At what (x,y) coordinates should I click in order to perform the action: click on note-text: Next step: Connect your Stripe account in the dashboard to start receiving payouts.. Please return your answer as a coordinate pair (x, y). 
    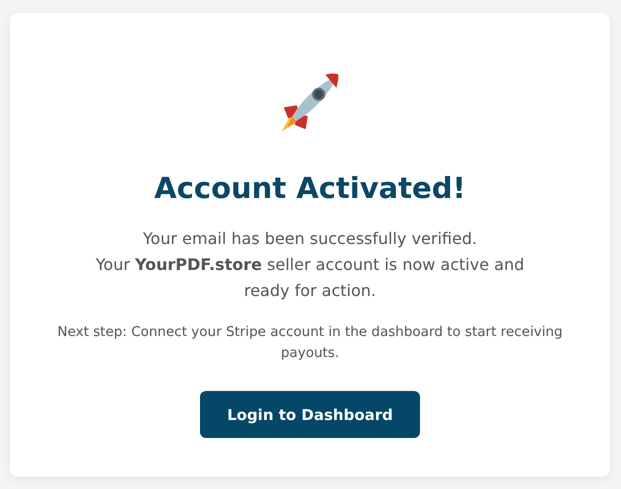
    Looking at the image, I should click on (310, 343).